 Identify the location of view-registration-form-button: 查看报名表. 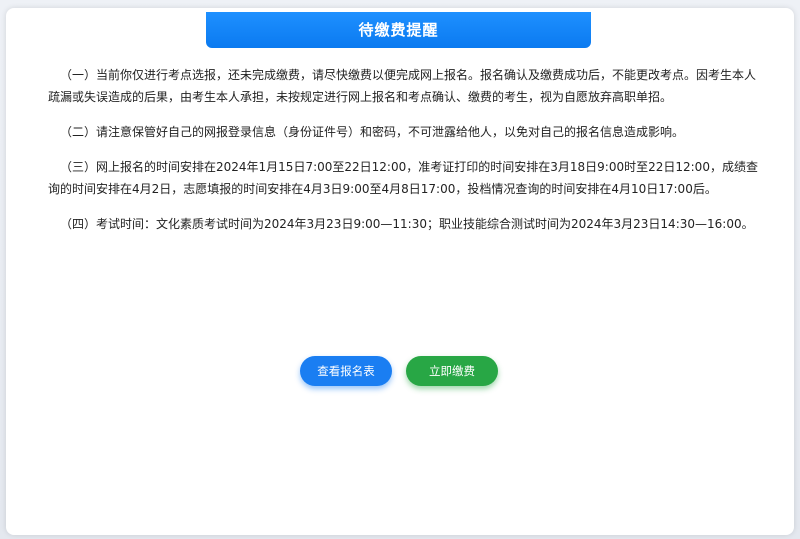
(346, 371).